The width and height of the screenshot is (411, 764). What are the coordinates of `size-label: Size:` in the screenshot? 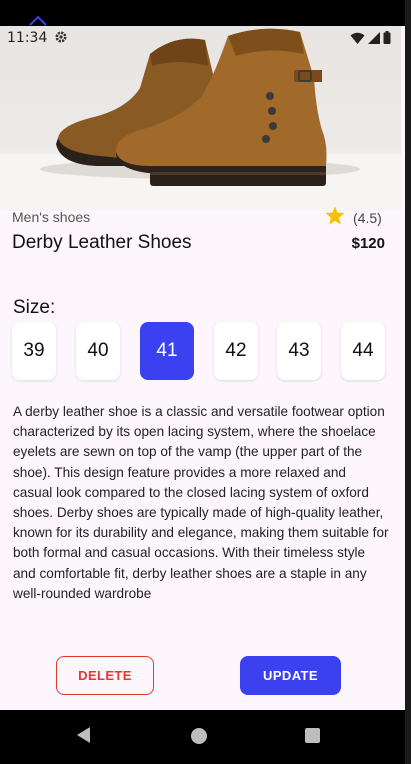 It's located at (34, 307).